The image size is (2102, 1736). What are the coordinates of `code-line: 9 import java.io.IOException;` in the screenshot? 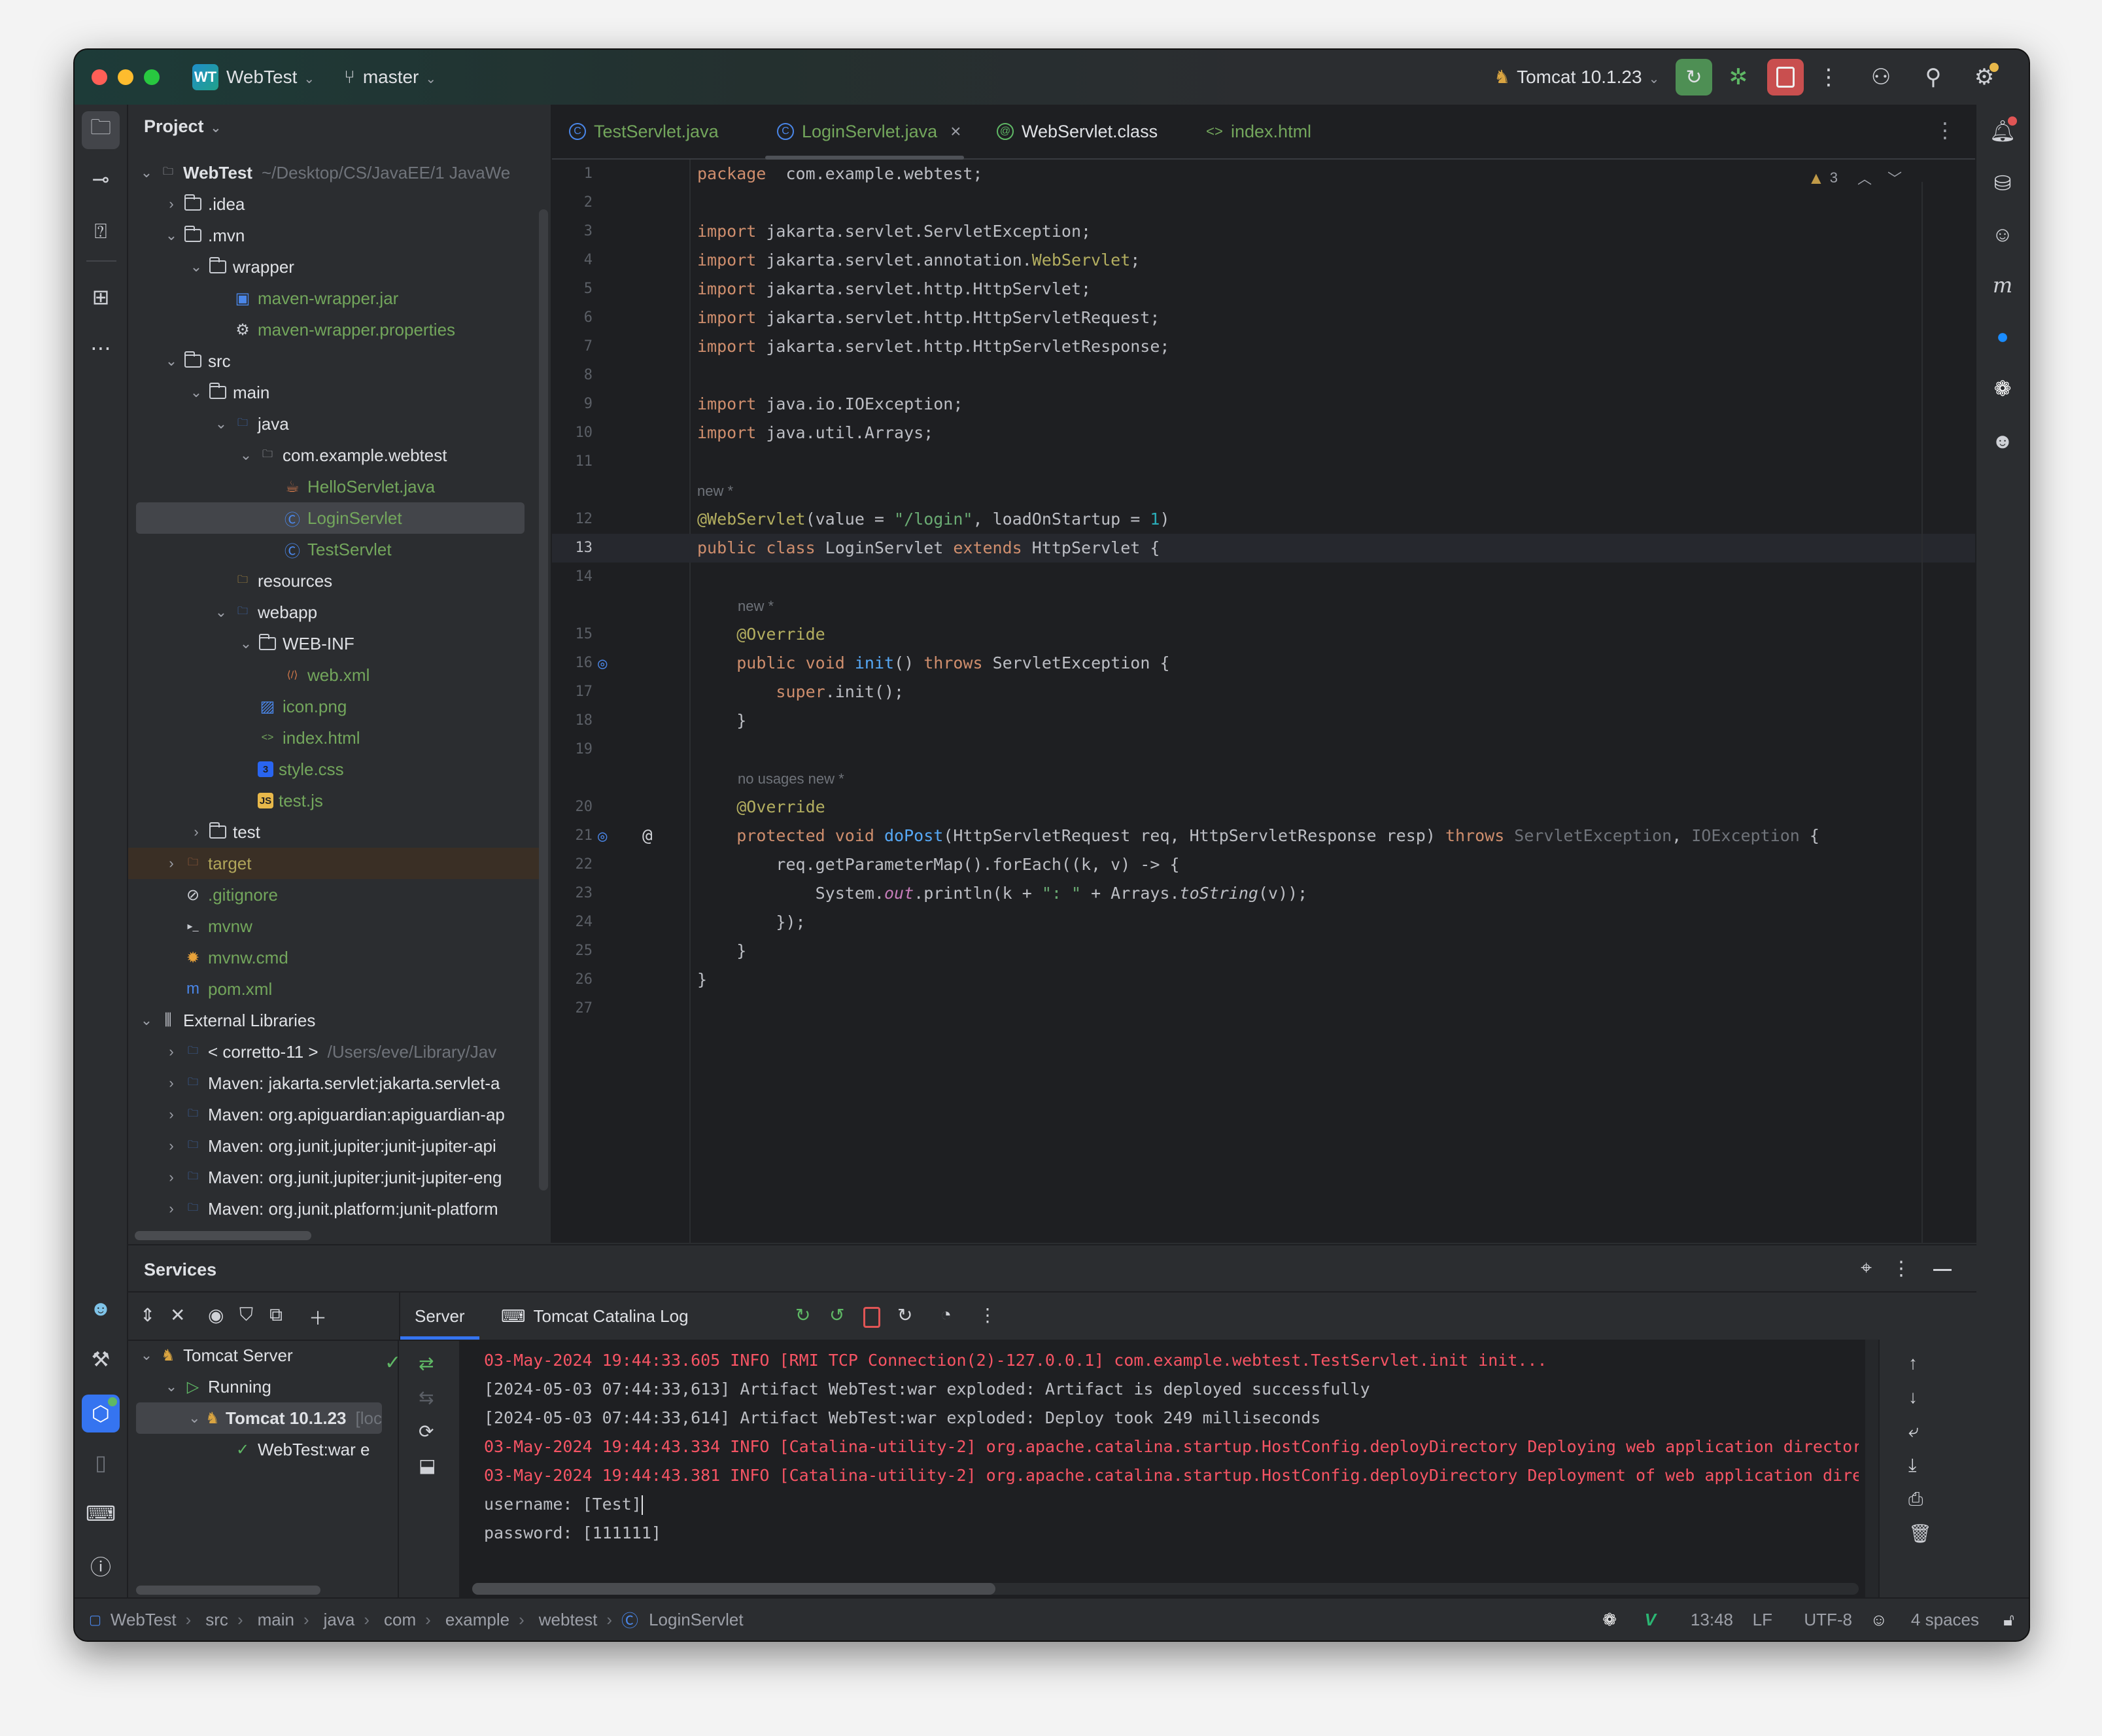 It's located at (1263, 404).